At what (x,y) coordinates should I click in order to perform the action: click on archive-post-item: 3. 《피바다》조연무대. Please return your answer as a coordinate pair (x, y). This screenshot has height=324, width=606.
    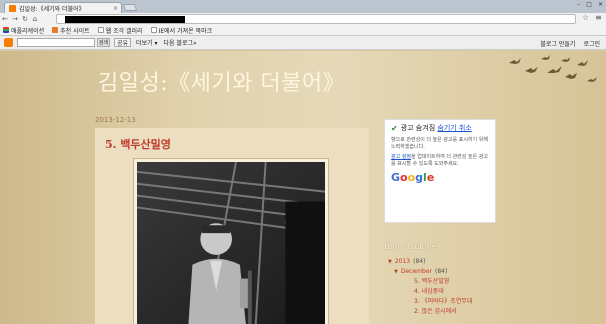
    Looking at the image, I should click on (444, 302).